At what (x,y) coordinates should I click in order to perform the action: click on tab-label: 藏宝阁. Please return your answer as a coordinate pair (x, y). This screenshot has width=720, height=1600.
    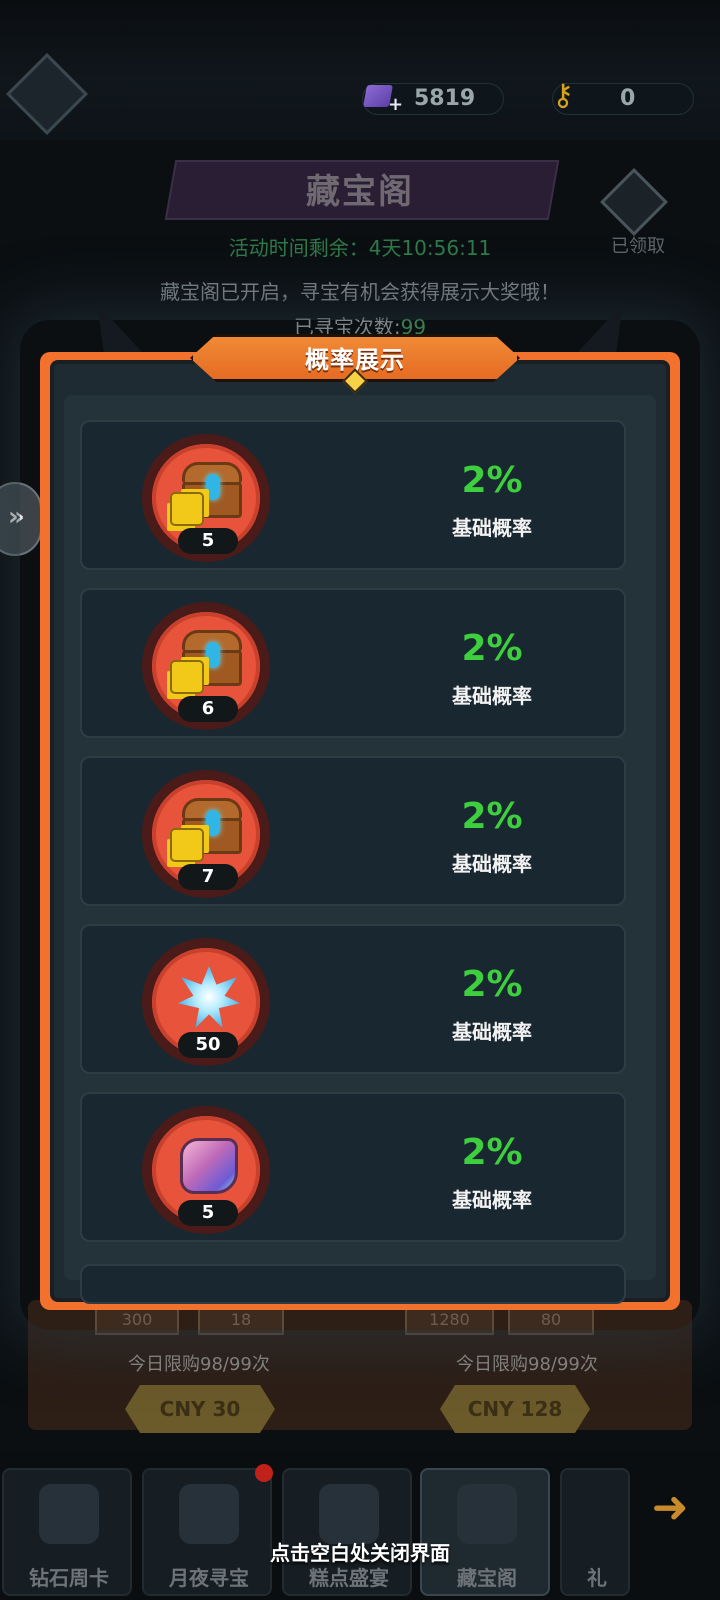
    Looking at the image, I should click on (487, 1578).